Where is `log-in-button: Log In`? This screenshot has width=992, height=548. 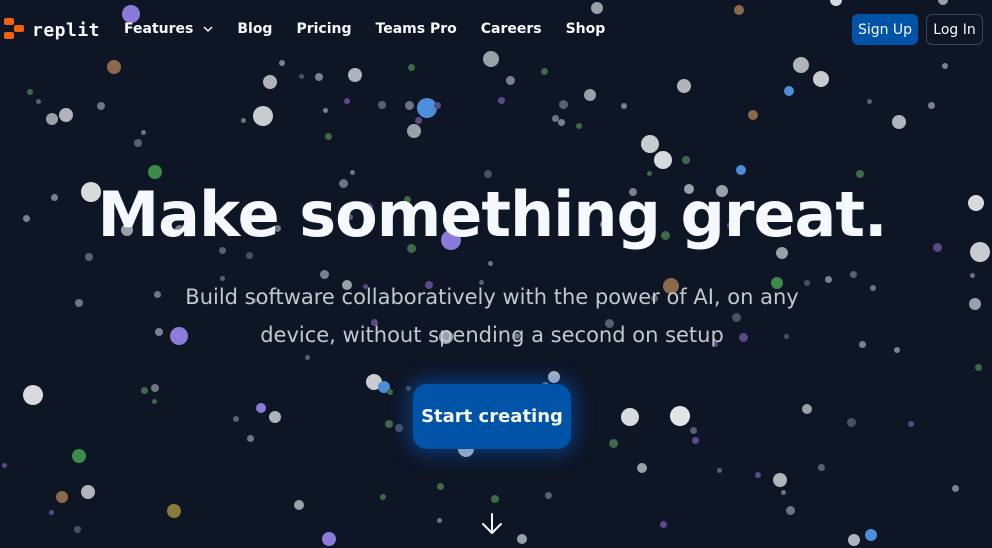 log-in-button: Log In is located at coordinates (954, 29).